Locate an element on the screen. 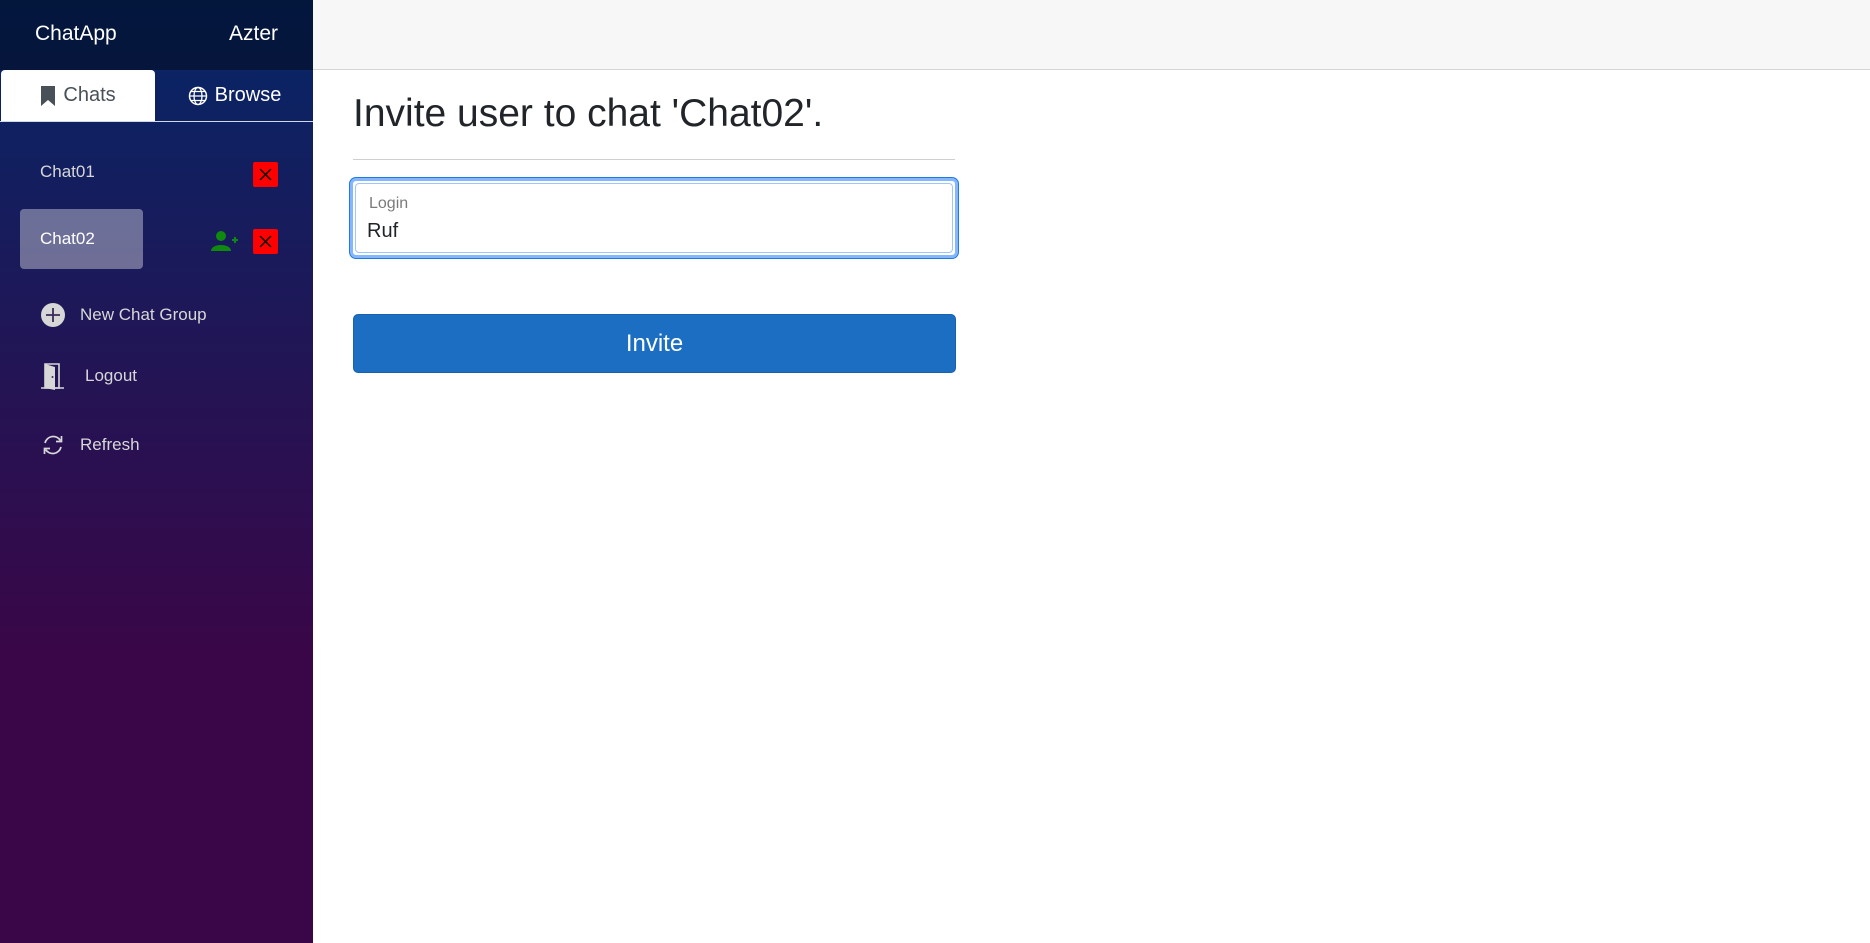  chat-list-item-active: Chat02 is located at coordinates (81, 239).